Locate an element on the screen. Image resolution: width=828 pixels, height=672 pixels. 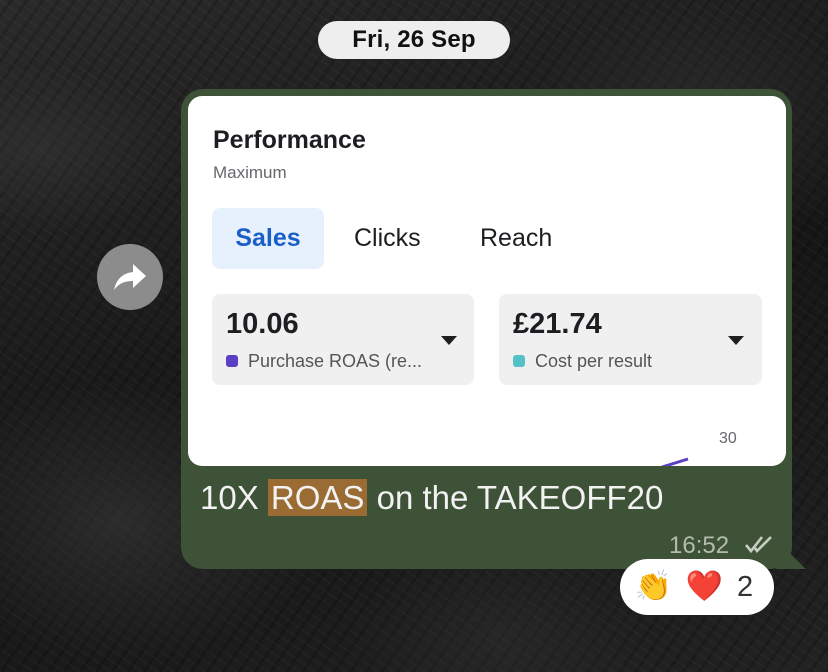
message-timestamp: 16:52 is located at coordinates (699, 545).